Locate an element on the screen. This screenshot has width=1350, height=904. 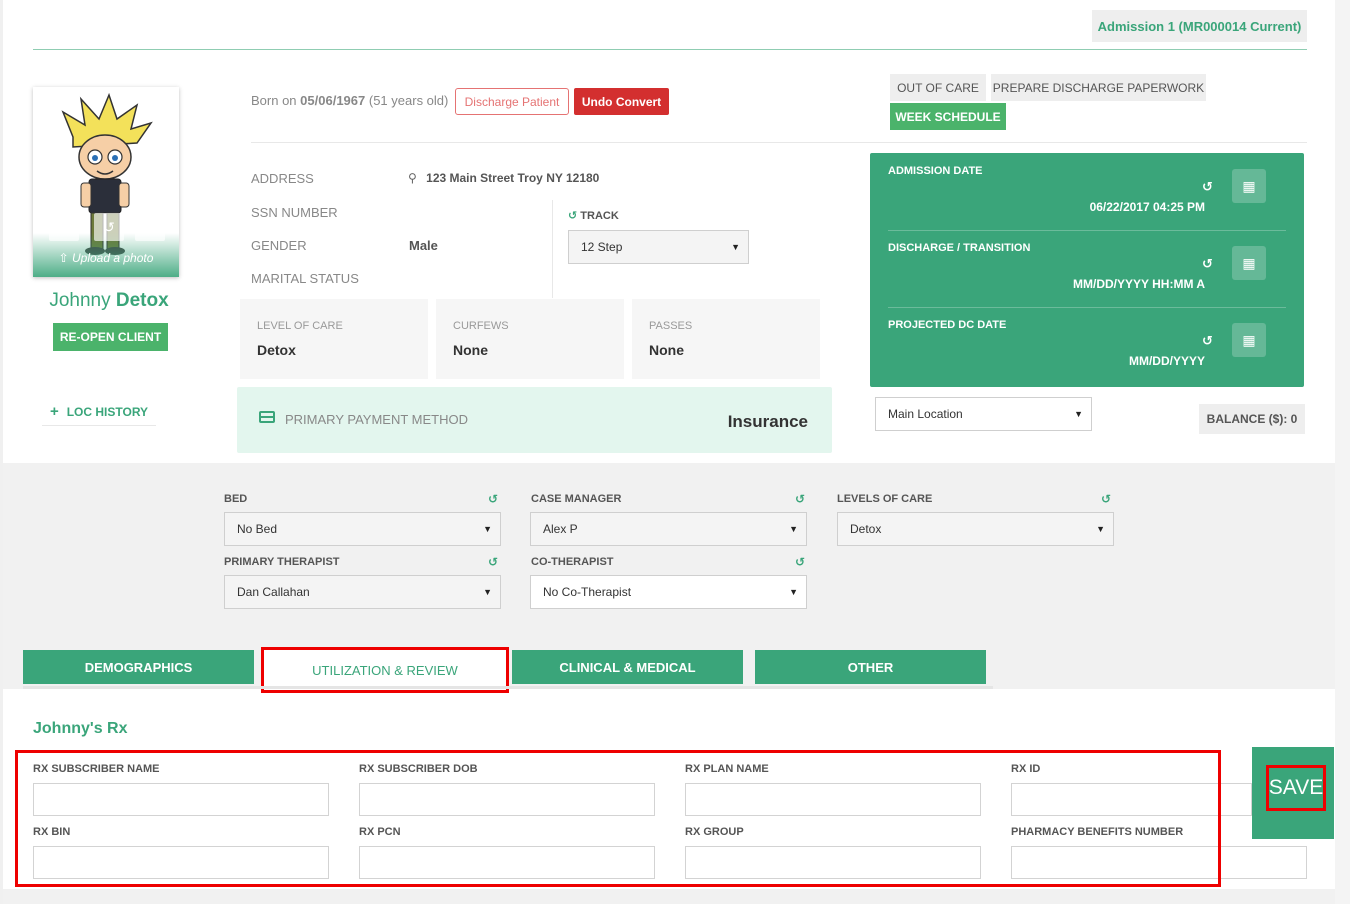
prepare-discharge-button: PREPARE DISCHARGE PAPERWORK is located at coordinates (1098, 87).